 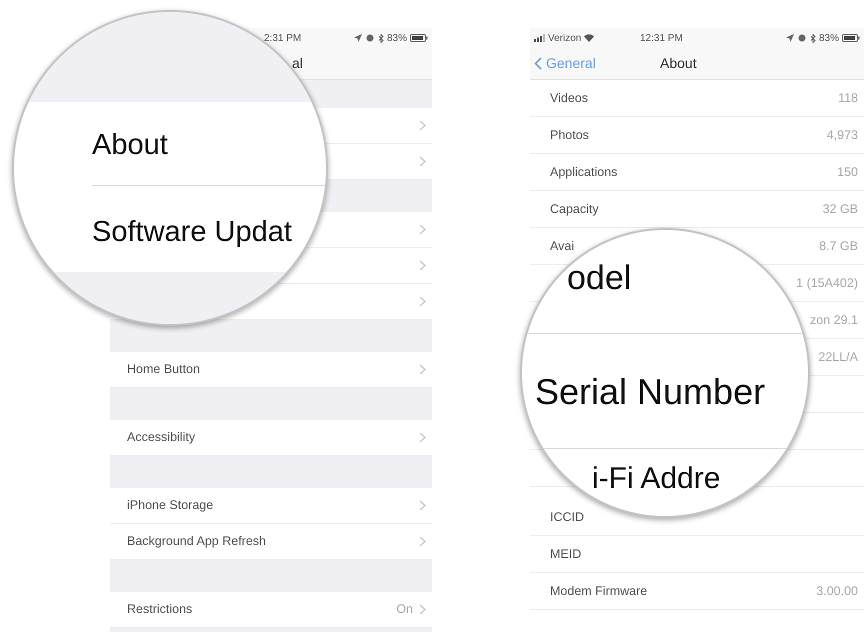 What do you see at coordinates (848, 98) in the screenshot?
I see `row-value: 118` at bounding box center [848, 98].